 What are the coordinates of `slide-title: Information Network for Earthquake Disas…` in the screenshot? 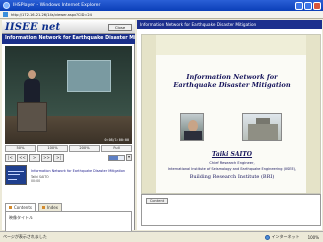 It's located at (232, 81).